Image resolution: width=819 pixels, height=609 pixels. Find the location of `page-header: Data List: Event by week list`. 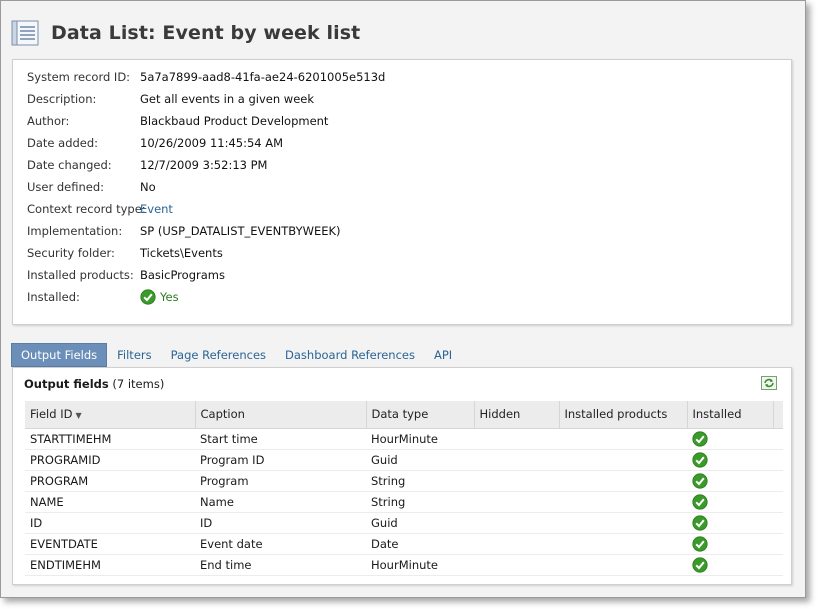

page-header: Data List: Event by week list is located at coordinates (185, 33).